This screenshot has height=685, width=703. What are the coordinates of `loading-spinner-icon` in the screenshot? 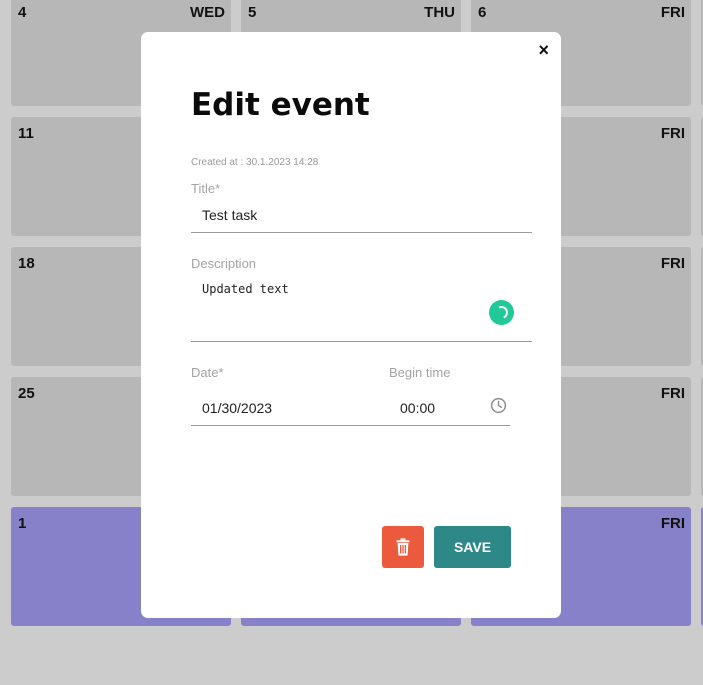 It's located at (501, 312).